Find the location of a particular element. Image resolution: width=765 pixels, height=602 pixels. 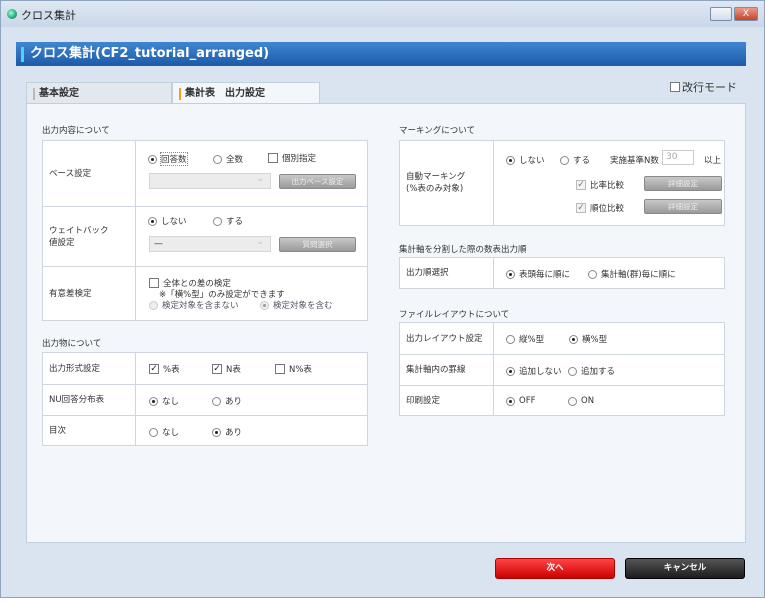

base-select is located at coordinates (210, 180).